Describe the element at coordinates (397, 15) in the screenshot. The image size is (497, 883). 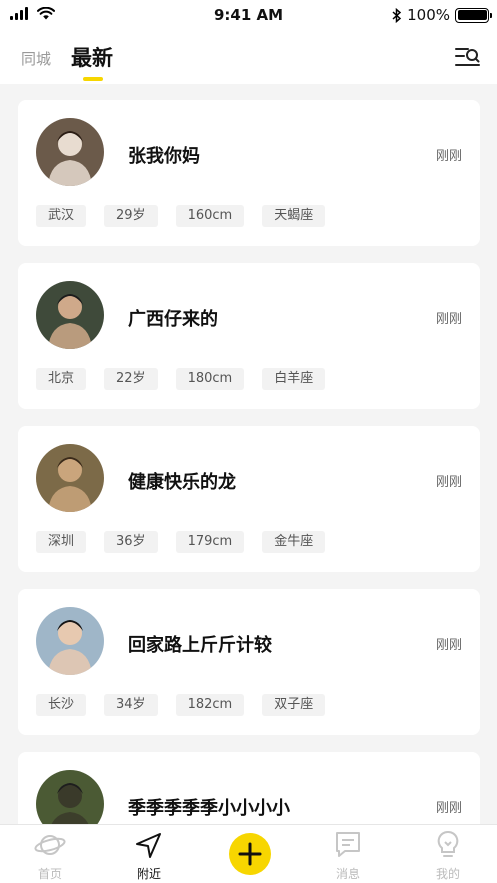
I see `bluetooth-icon` at that location.